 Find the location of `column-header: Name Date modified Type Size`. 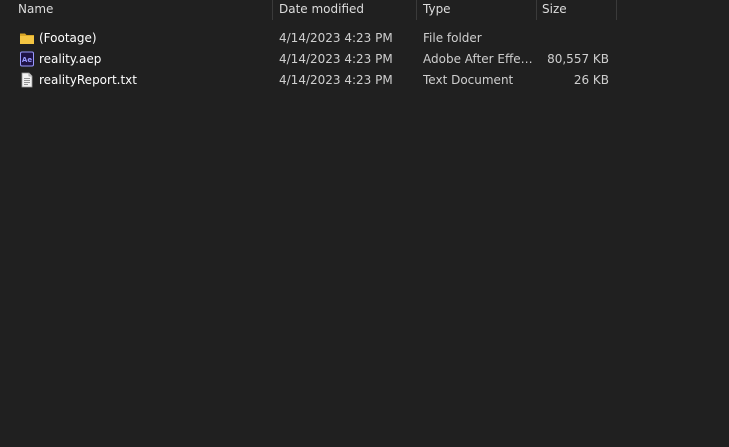

column-header: Name Date modified Type Size is located at coordinates (364, 10).